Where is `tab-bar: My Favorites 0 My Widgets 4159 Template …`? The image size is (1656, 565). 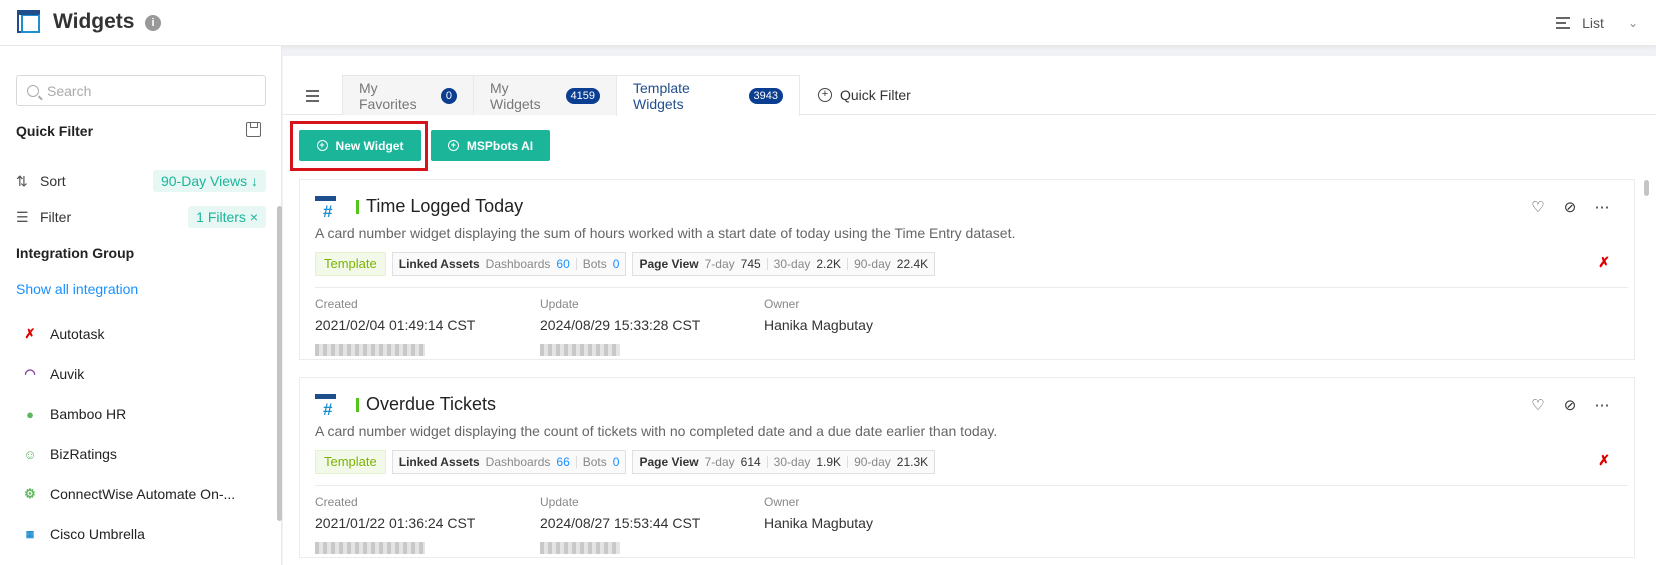
tab-bar: My Favorites 0 My Widgets 4159 Template … is located at coordinates (969, 95).